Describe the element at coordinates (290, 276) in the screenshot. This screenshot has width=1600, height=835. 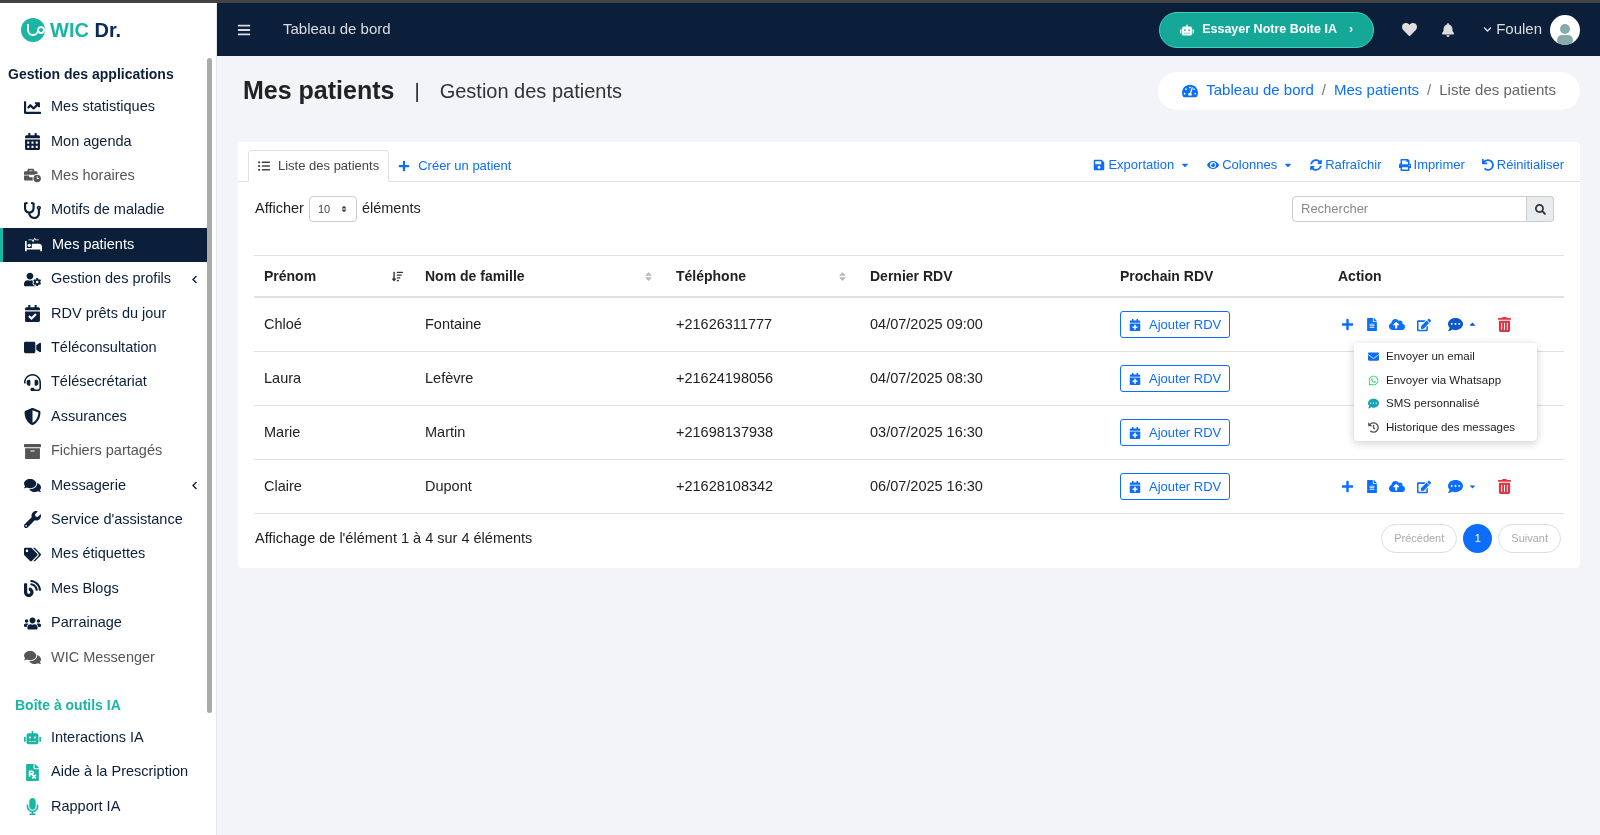
I see `column-header: Prénom` at that location.